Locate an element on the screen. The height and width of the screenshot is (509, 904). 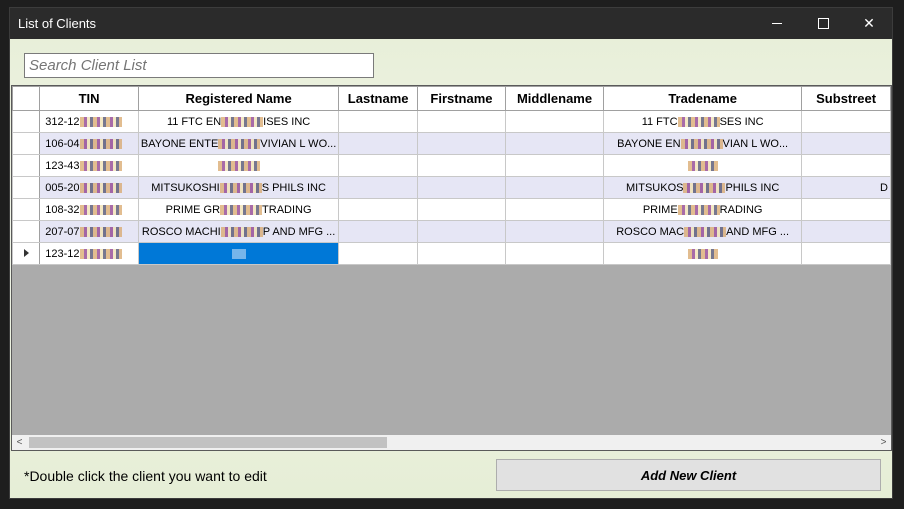
cell-tradename: PRIME RADING is located at coordinates (703, 209).